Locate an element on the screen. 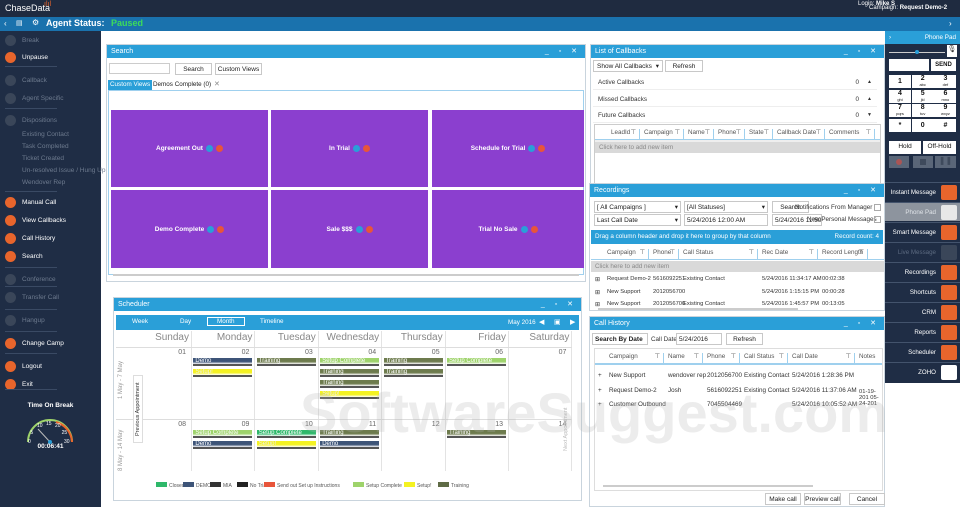 This screenshot has height=507, width=960. key-1: 1 is located at coordinates (900, 81).